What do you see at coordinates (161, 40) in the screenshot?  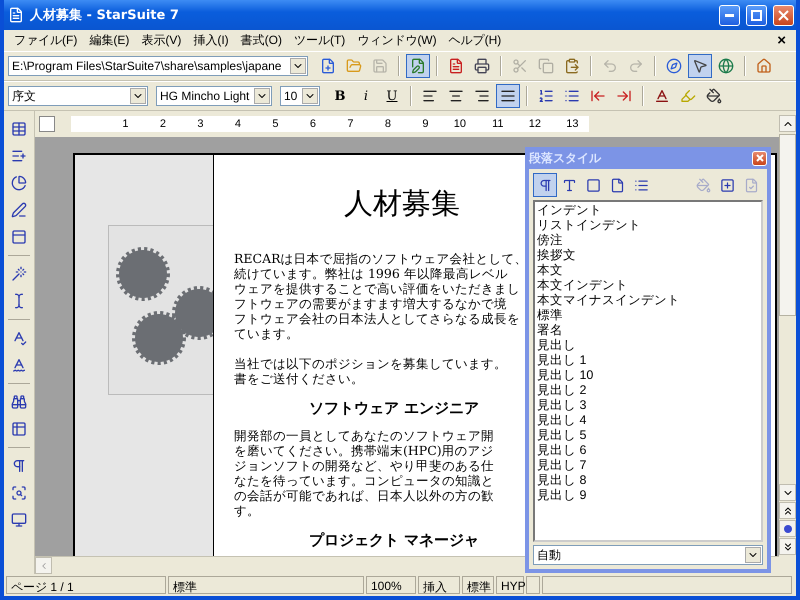 I see `menu-item: 表示(V)` at bounding box center [161, 40].